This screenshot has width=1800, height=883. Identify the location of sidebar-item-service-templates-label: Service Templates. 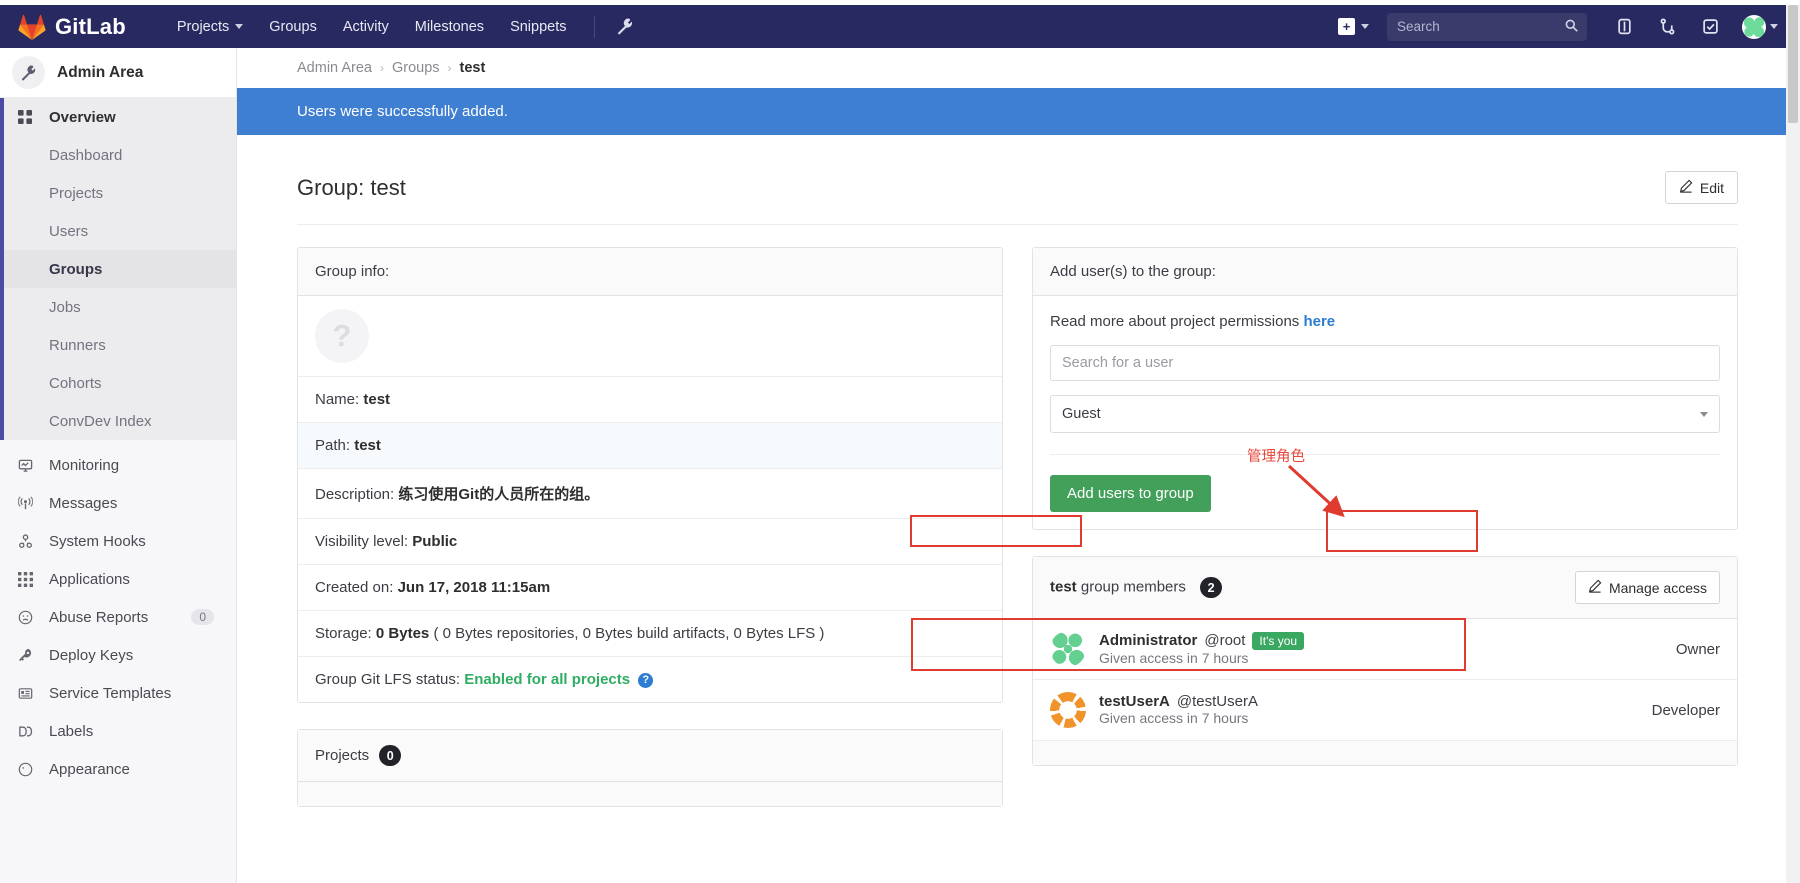
(110, 693).